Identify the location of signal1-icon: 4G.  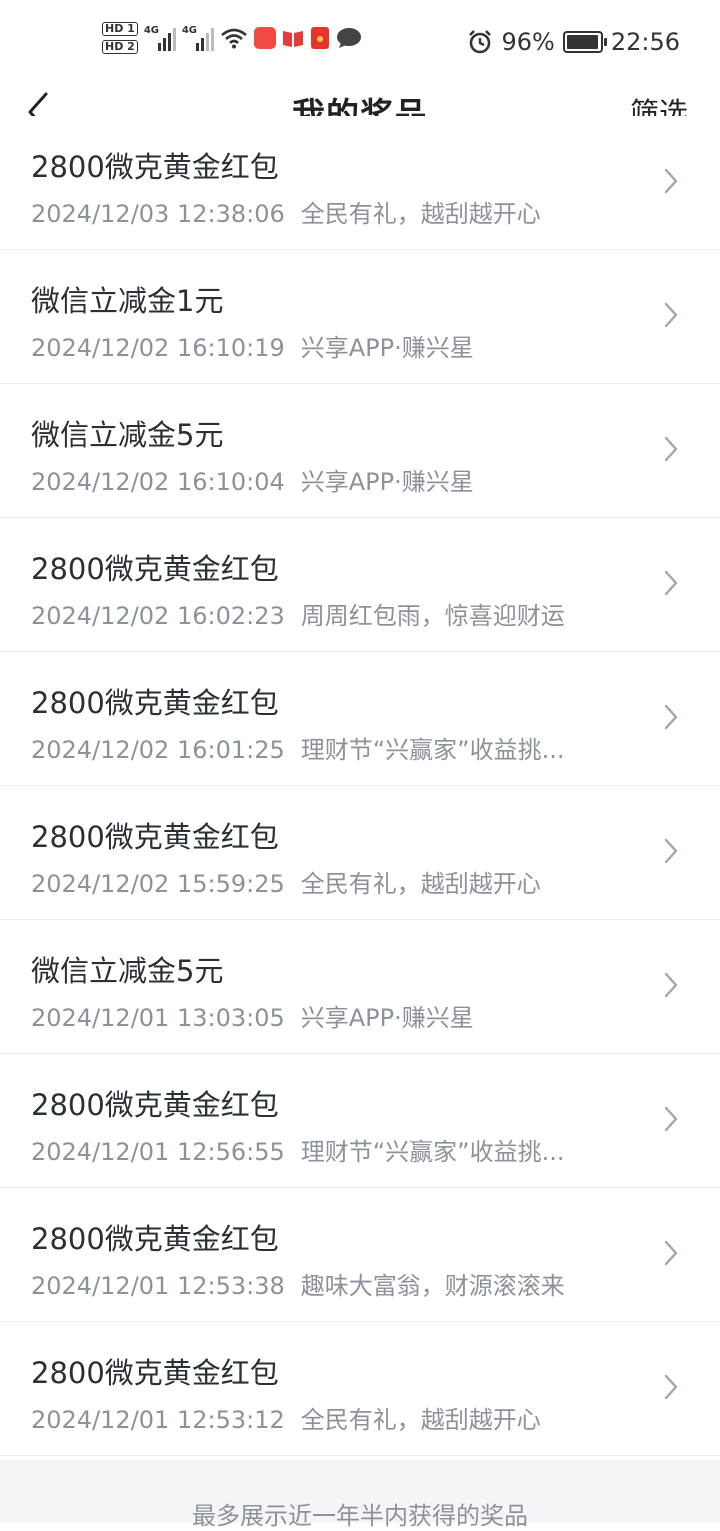
(160, 38).